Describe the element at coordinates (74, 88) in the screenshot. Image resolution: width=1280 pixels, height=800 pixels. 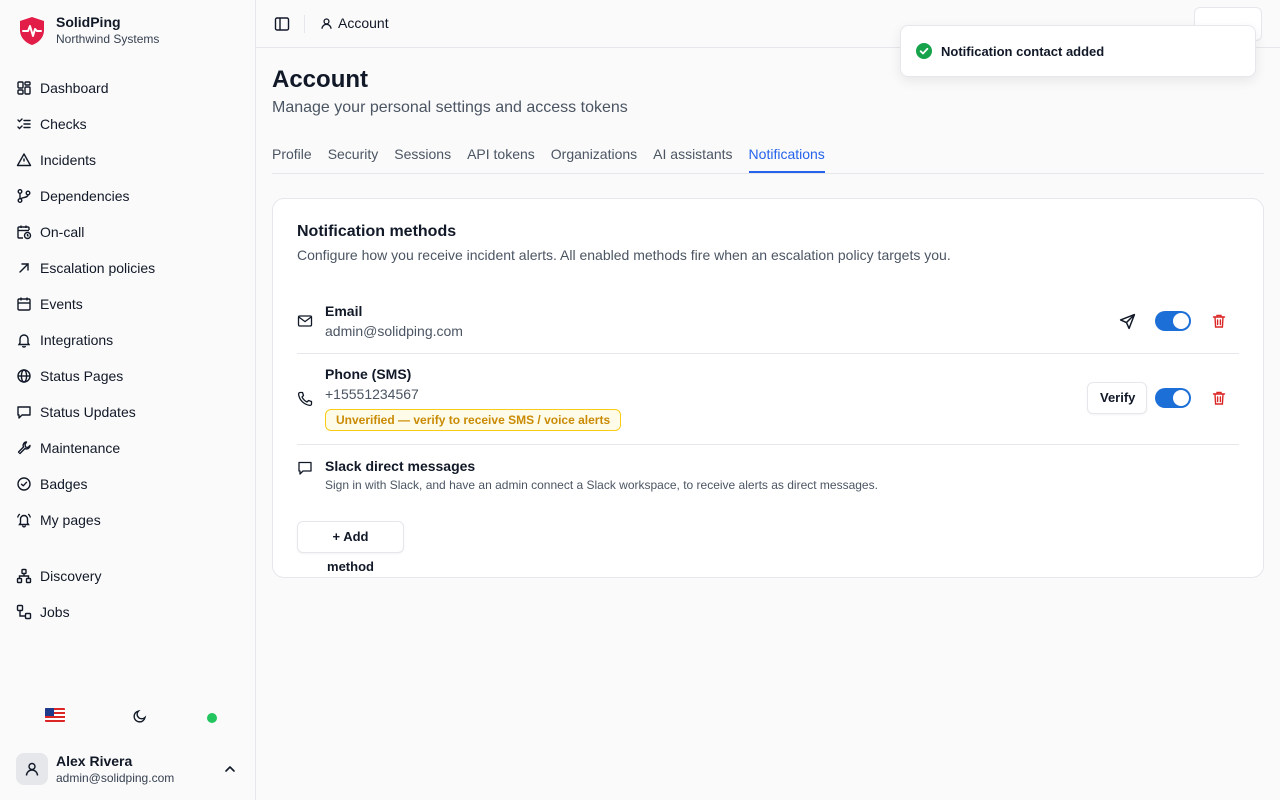
I see `sidebar-item-label: Dashboard` at that location.